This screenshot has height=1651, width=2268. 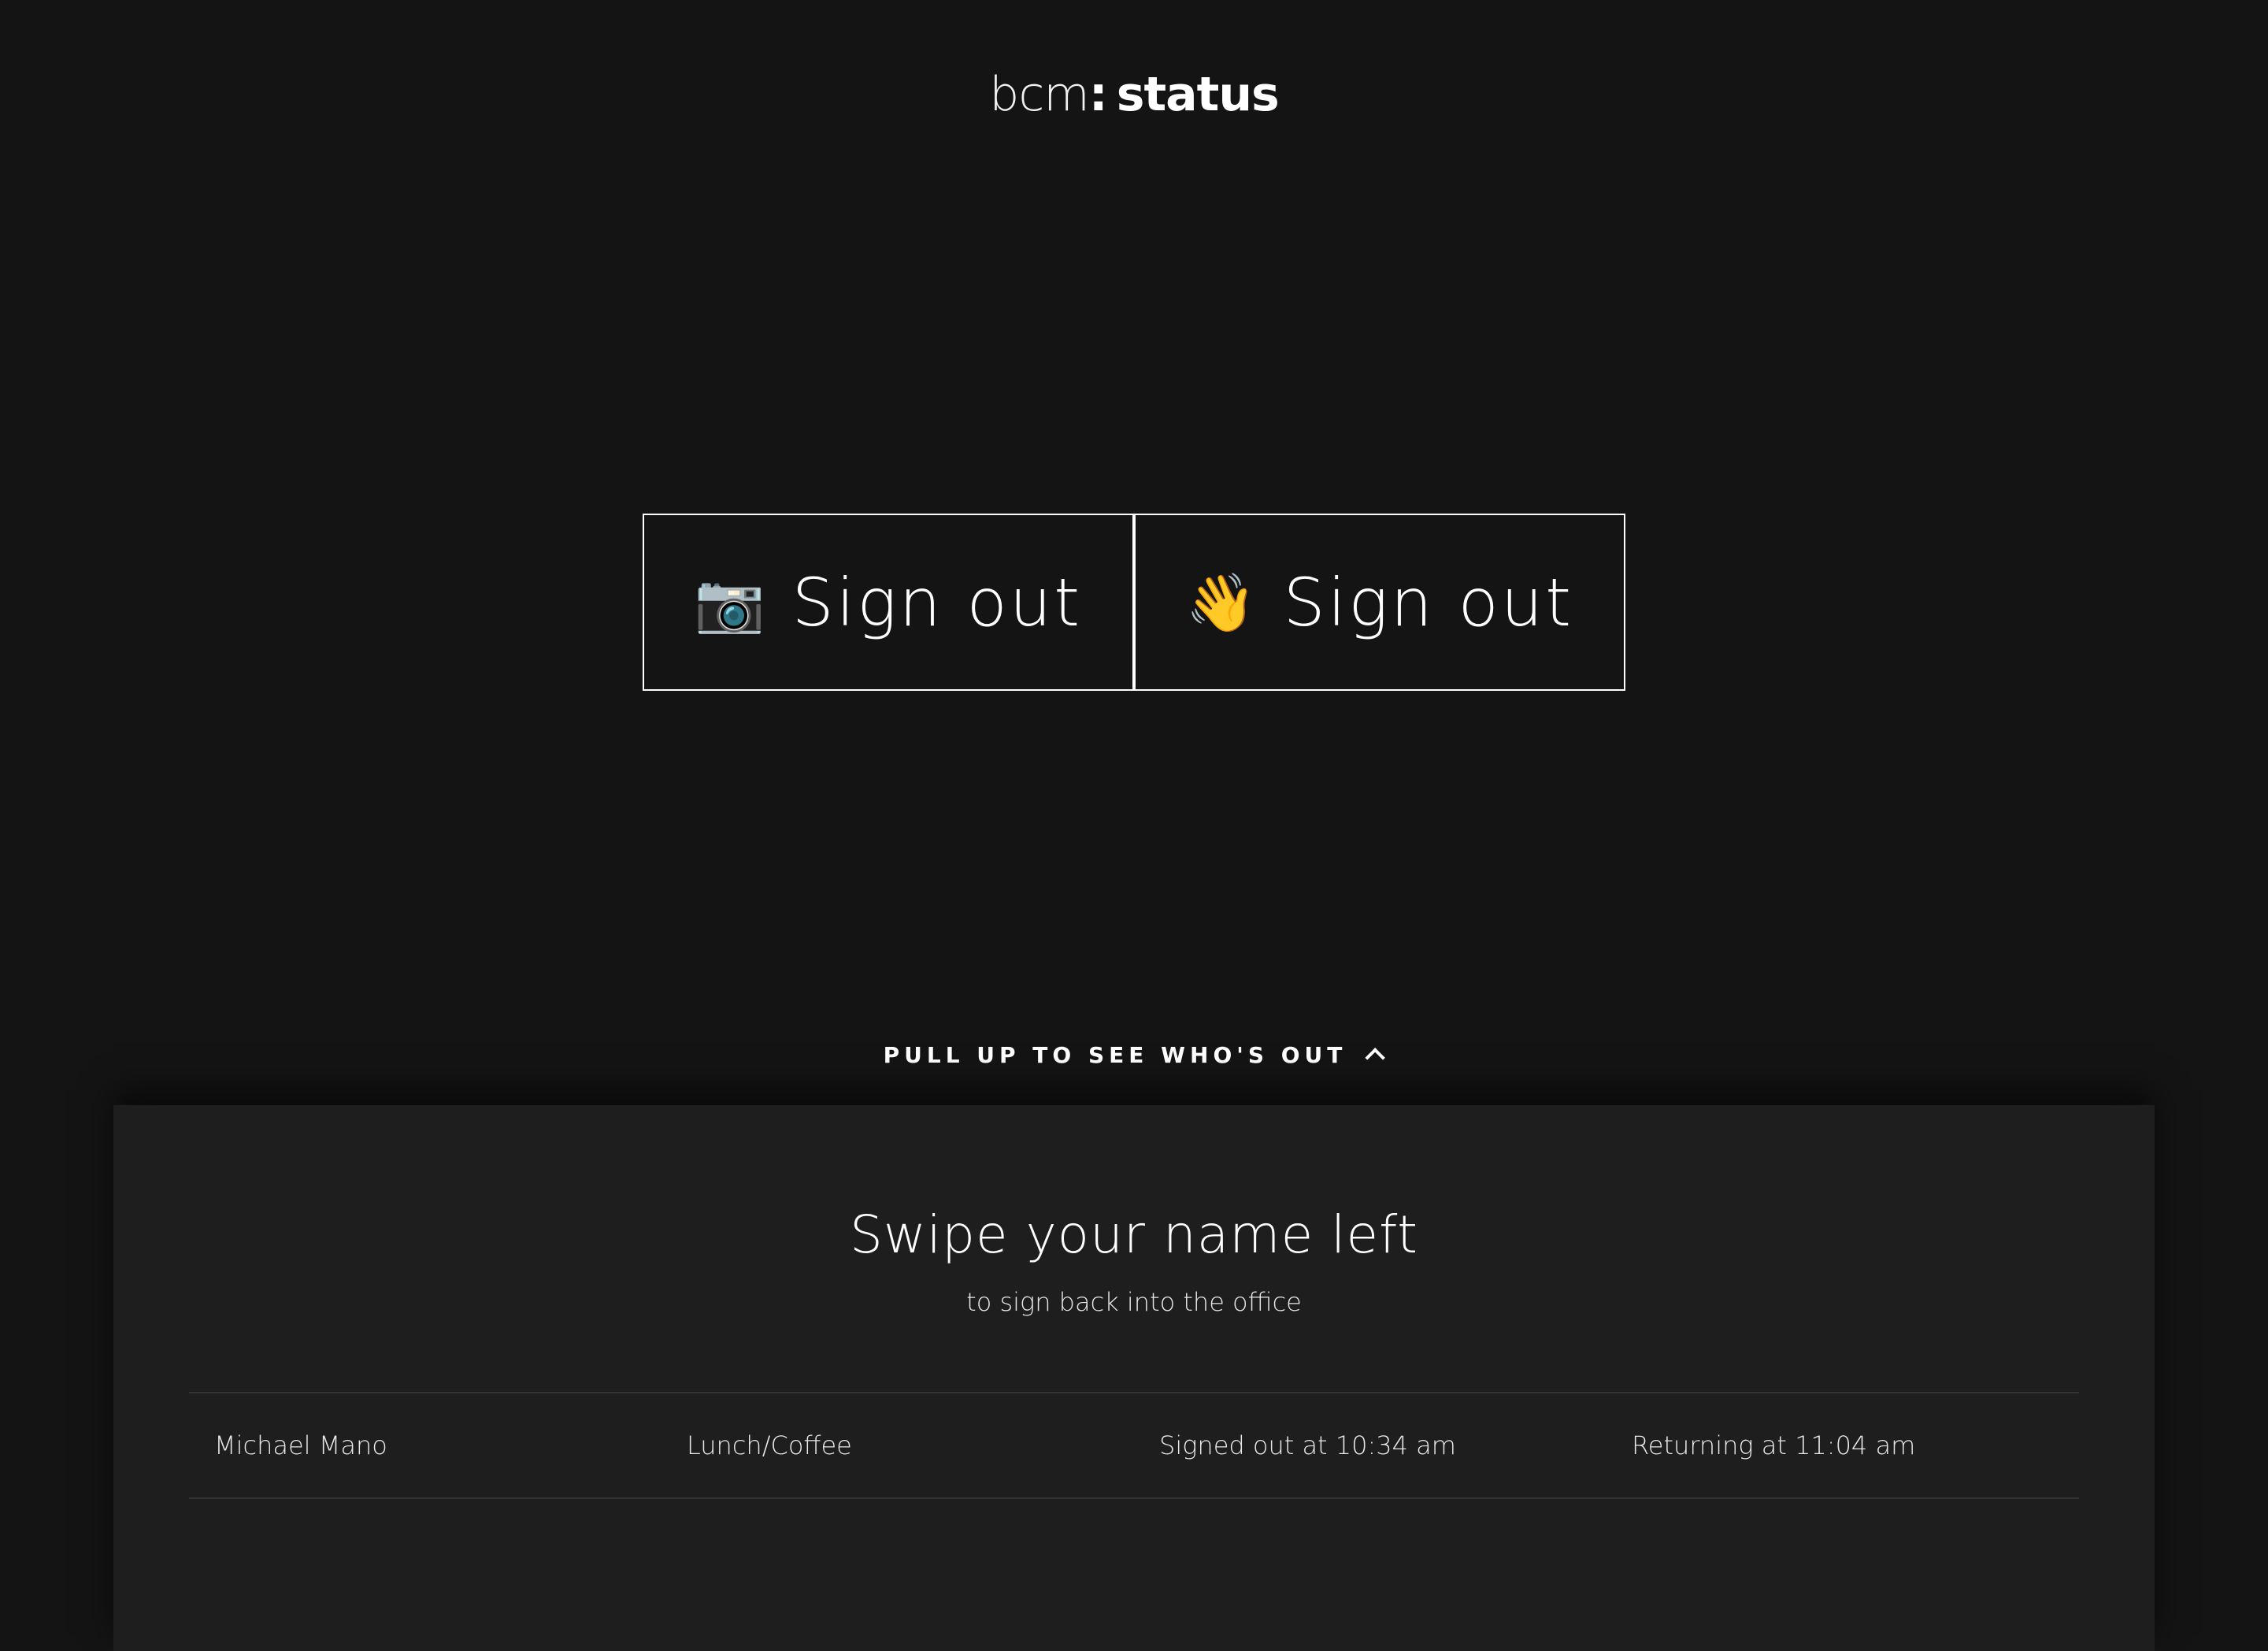 I want to click on sign-out-wave-button: 👋 Sign out, so click(x=1379, y=603).